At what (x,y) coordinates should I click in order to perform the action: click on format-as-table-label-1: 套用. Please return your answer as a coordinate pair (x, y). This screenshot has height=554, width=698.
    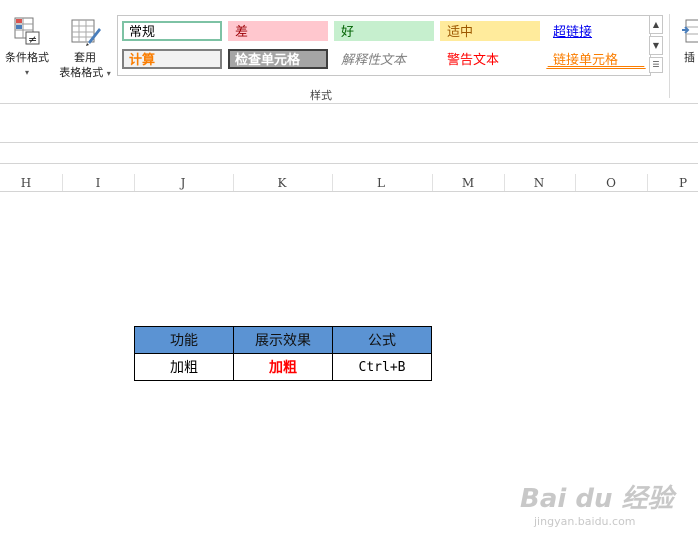
    Looking at the image, I should click on (85, 57).